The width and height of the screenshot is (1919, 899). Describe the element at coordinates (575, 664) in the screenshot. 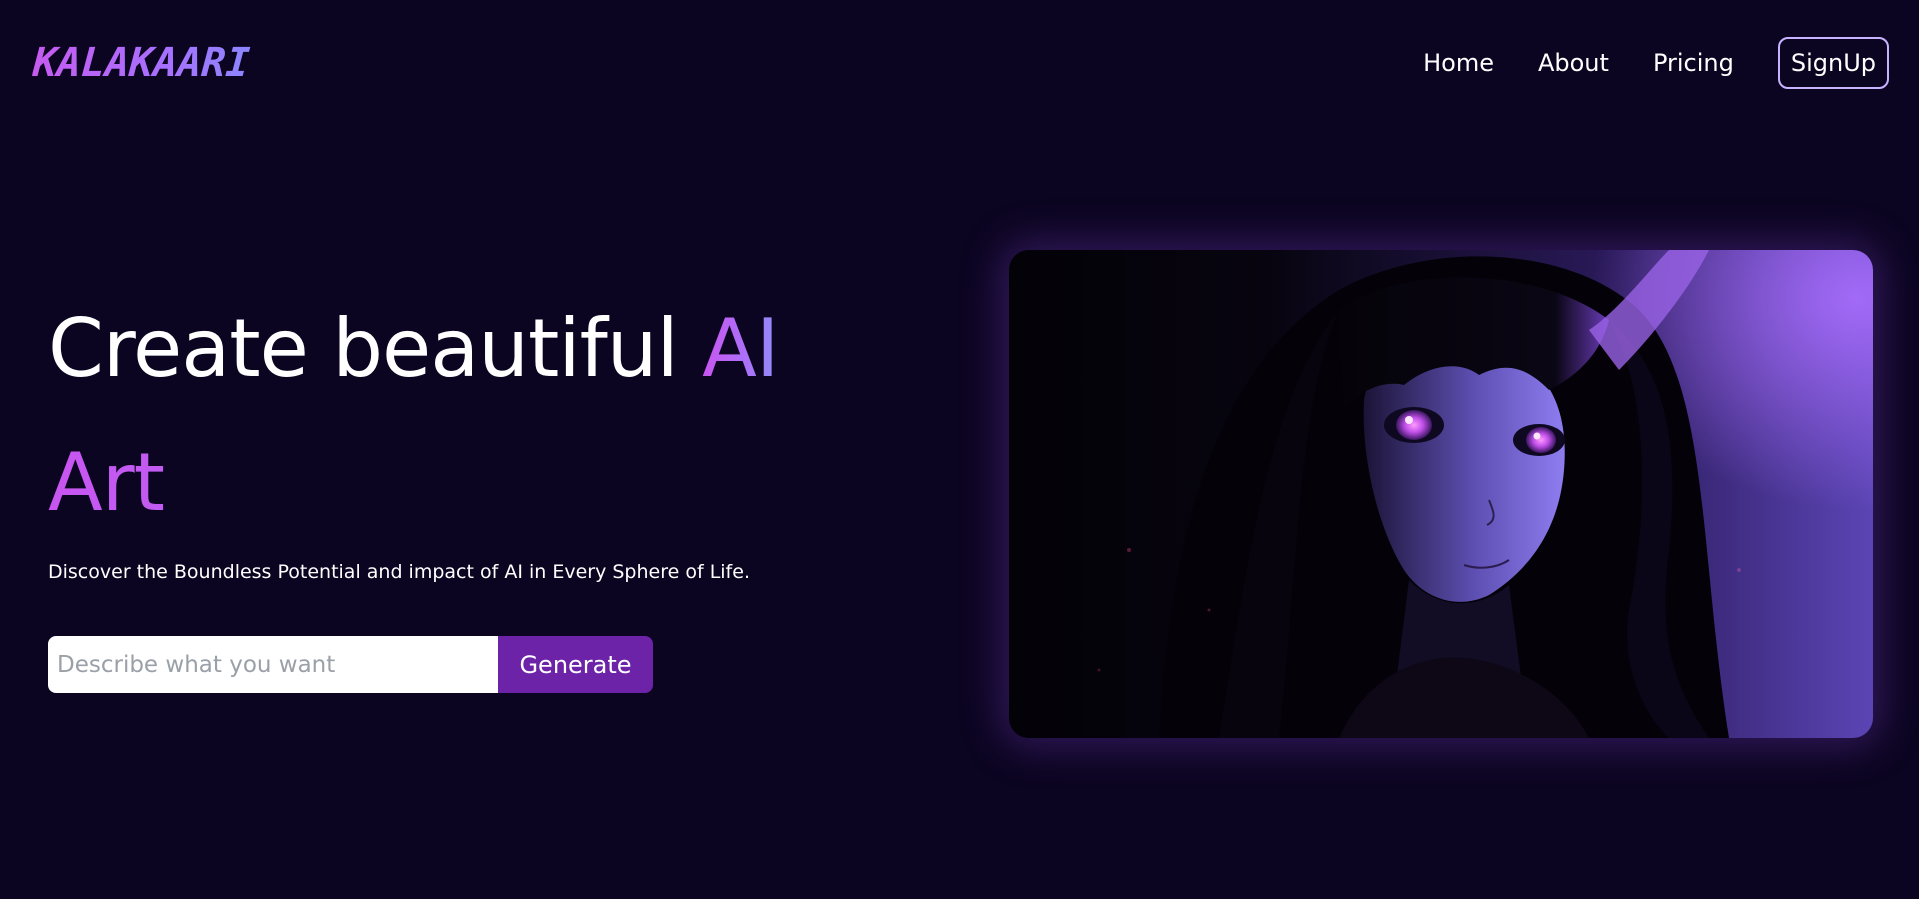

I see `generate-button: Generate` at that location.